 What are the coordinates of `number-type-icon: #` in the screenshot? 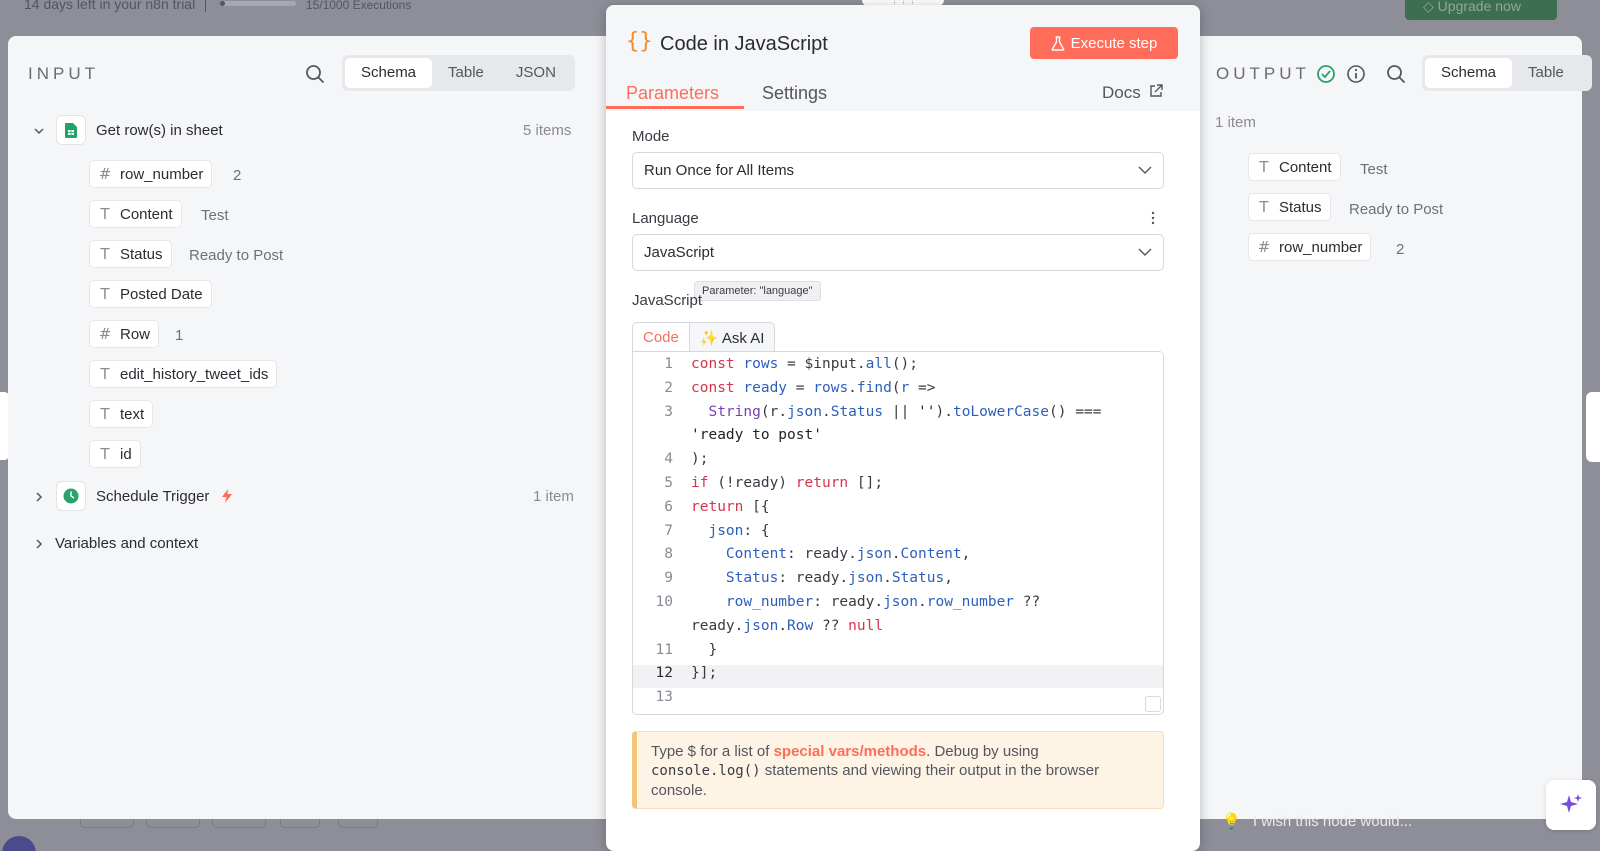 It's located at (105, 334).